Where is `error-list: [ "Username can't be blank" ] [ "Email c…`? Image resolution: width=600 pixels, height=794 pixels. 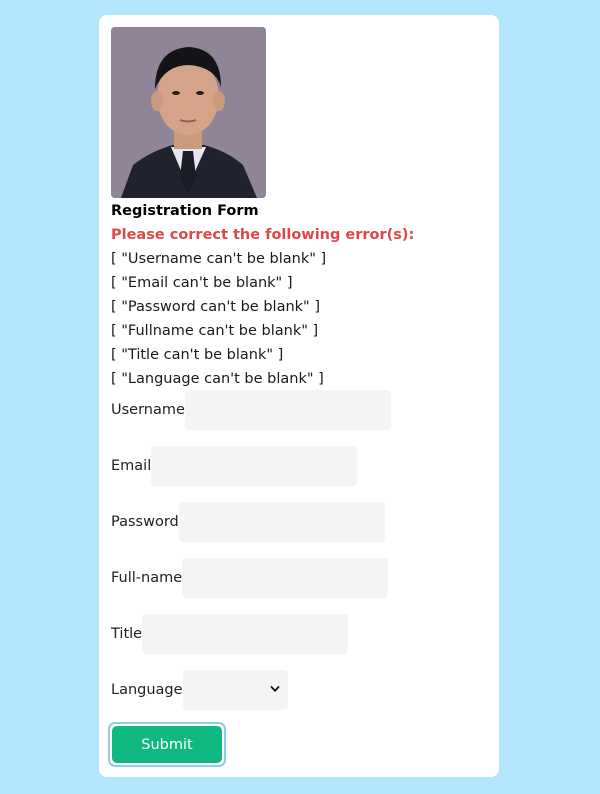 error-list: [ "Username can't be blank" ] [ "Email c… is located at coordinates (218, 322).